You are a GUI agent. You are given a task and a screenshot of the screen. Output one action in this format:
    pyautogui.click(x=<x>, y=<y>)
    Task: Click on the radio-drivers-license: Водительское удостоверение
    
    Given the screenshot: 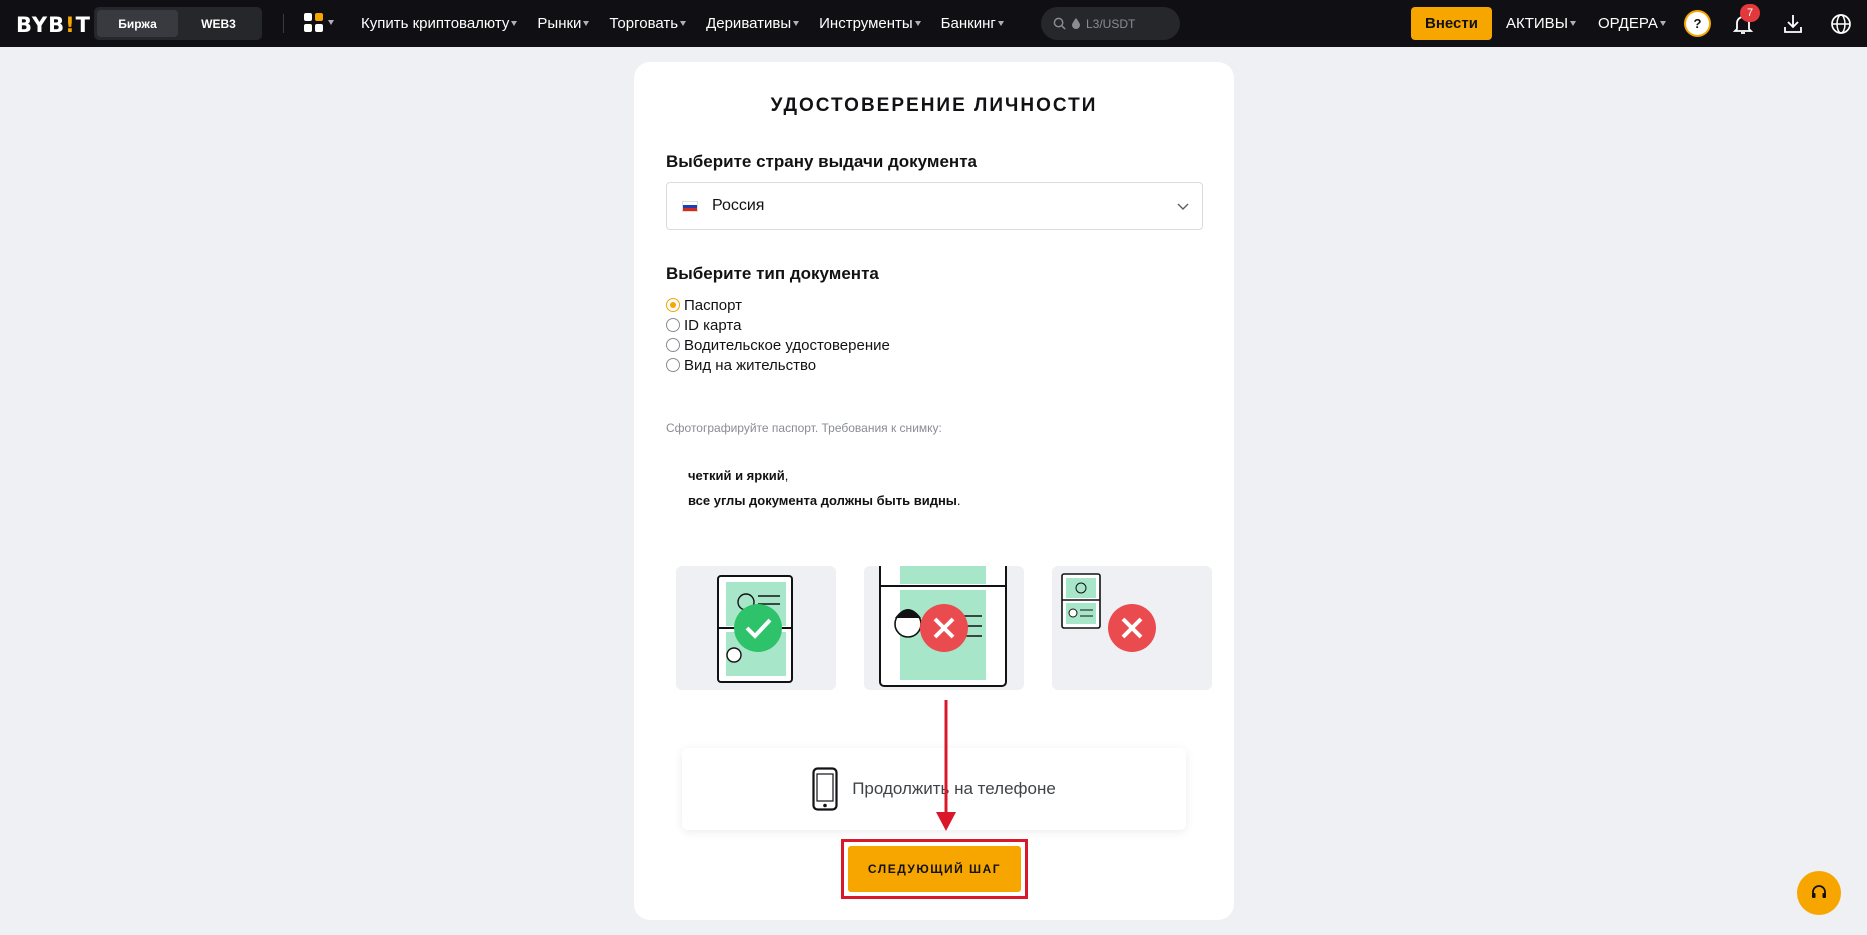 What is the action you would take?
    pyautogui.click(x=778, y=345)
    